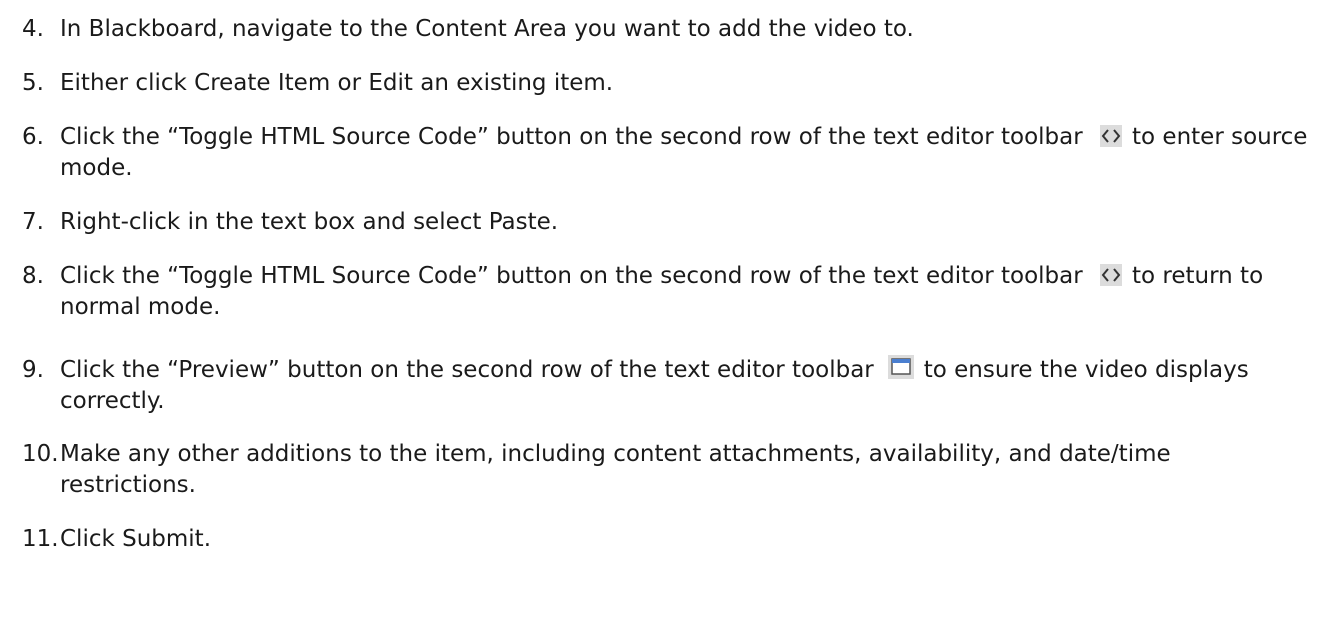  I want to click on step-number: 6., so click(33, 137).